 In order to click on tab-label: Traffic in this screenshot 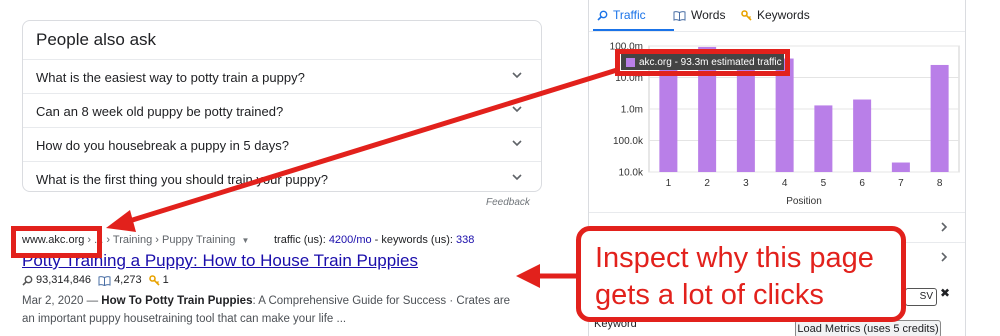, I will do `click(629, 15)`.